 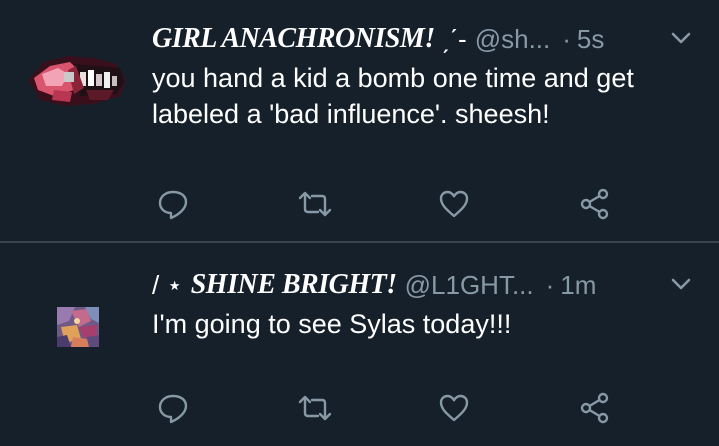 What do you see at coordinates (293, 39) in the screenshot?
I see `display-name: GIRL ANACHRONISM!` at bounding box center [293, 39].